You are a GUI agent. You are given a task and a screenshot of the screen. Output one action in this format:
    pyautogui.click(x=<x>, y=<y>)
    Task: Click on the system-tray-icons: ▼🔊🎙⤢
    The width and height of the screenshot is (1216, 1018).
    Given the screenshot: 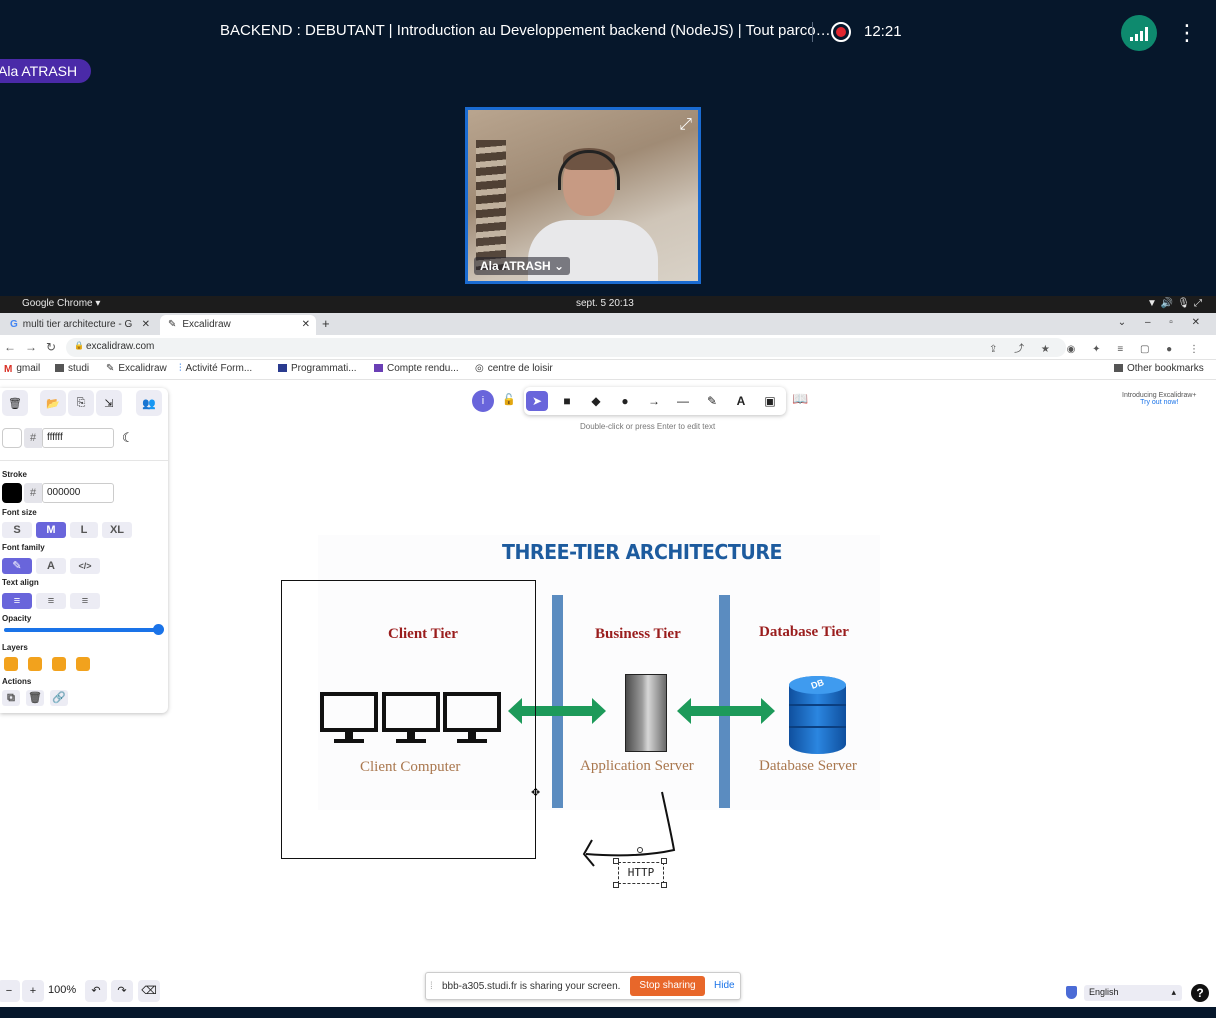 What is the action you would take?
    pyautogui.click(x=1176, y=303)
    